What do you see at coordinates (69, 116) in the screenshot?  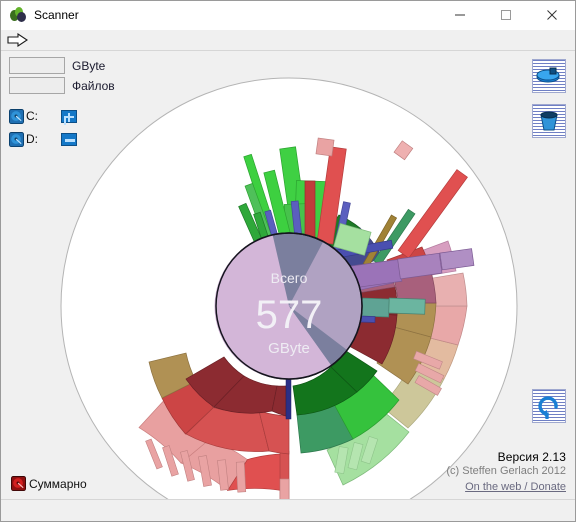 I see `bar-plus-icon` at bounding box center [69, 116].